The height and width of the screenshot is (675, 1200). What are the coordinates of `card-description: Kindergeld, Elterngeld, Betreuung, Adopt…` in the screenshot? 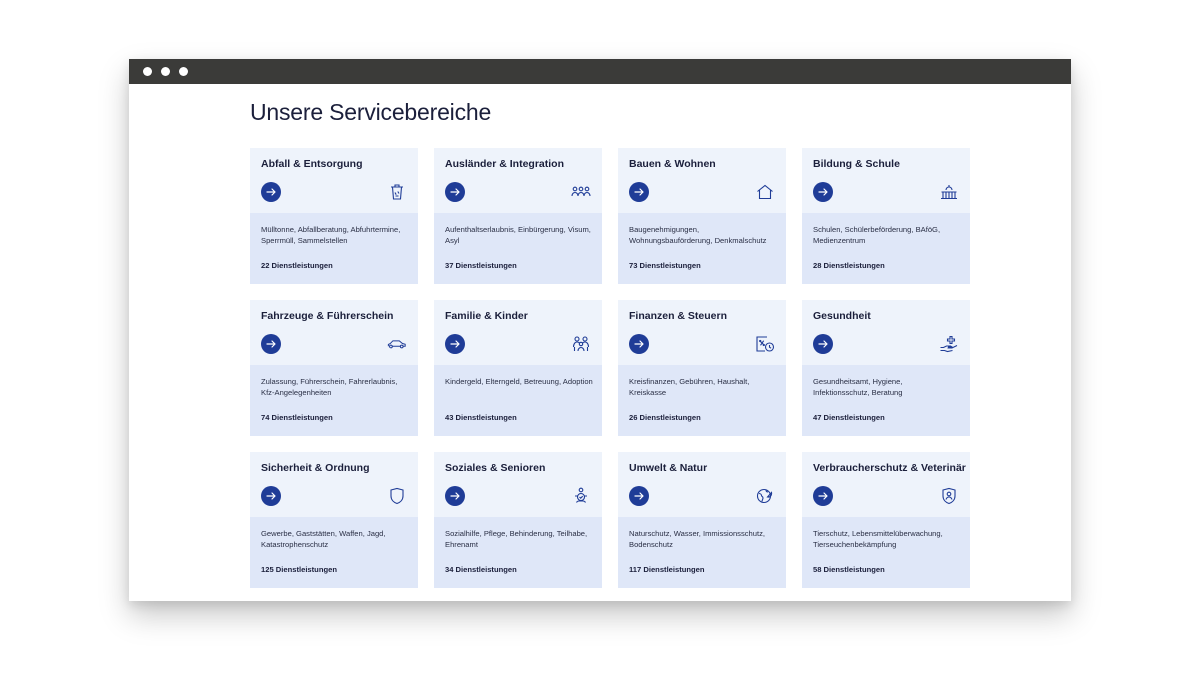 It's located at (519, 381).